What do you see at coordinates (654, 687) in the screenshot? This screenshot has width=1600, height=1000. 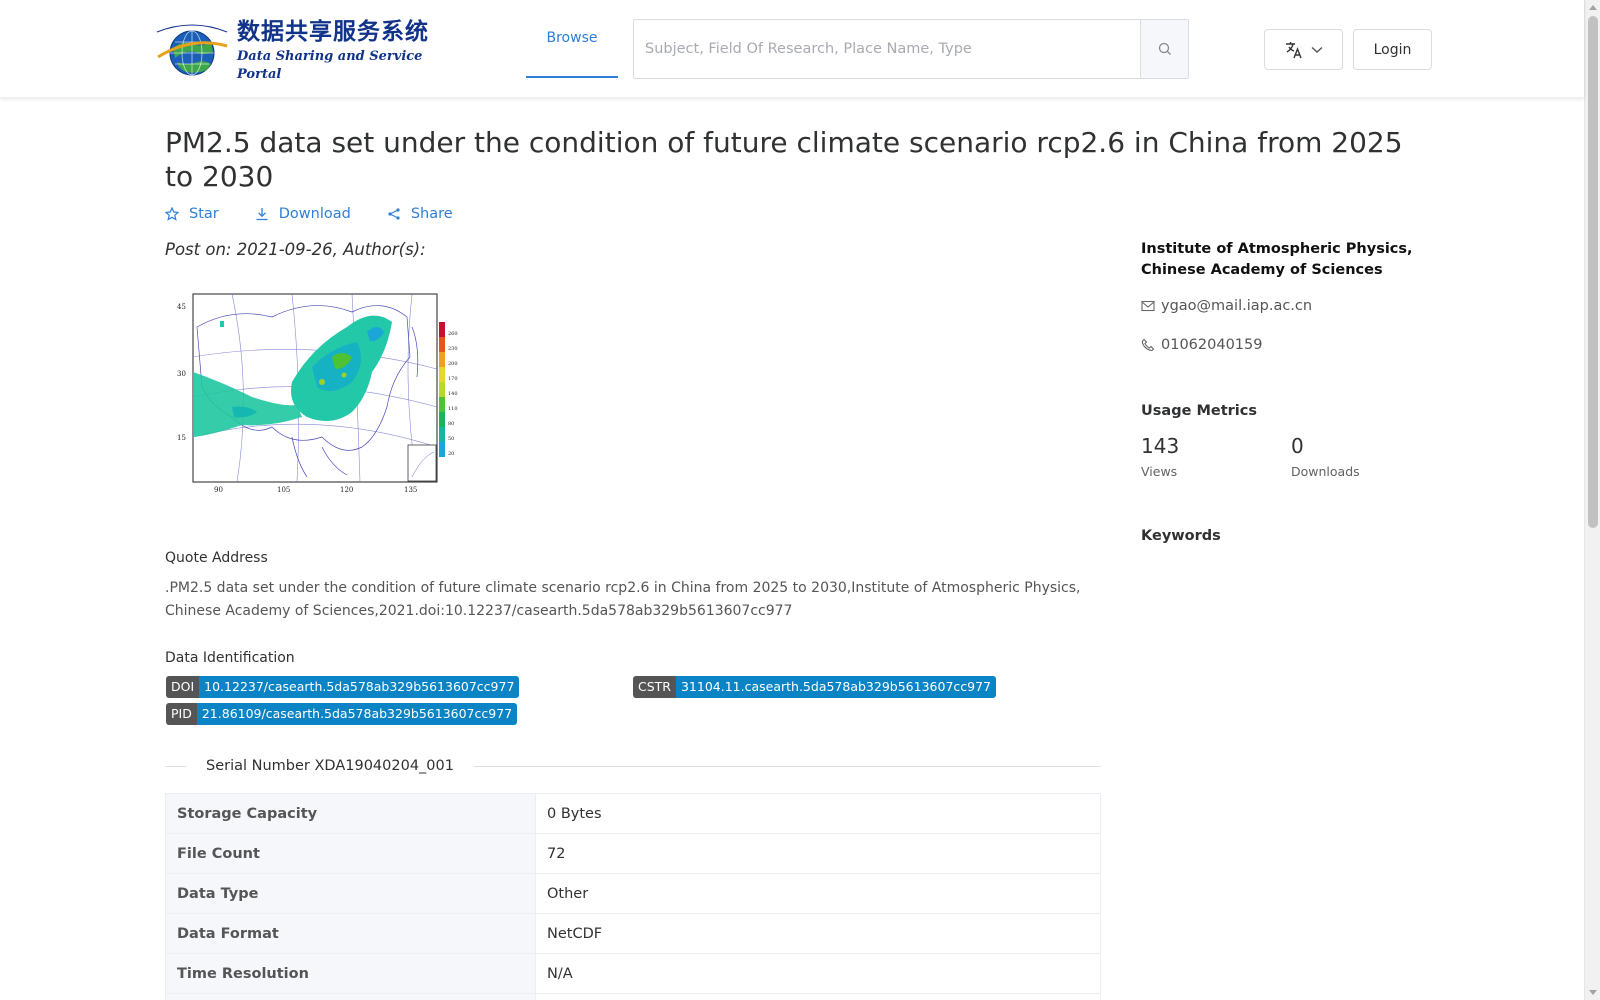 I see `cstr-key: CSTR` at bounding box center [654, 687].